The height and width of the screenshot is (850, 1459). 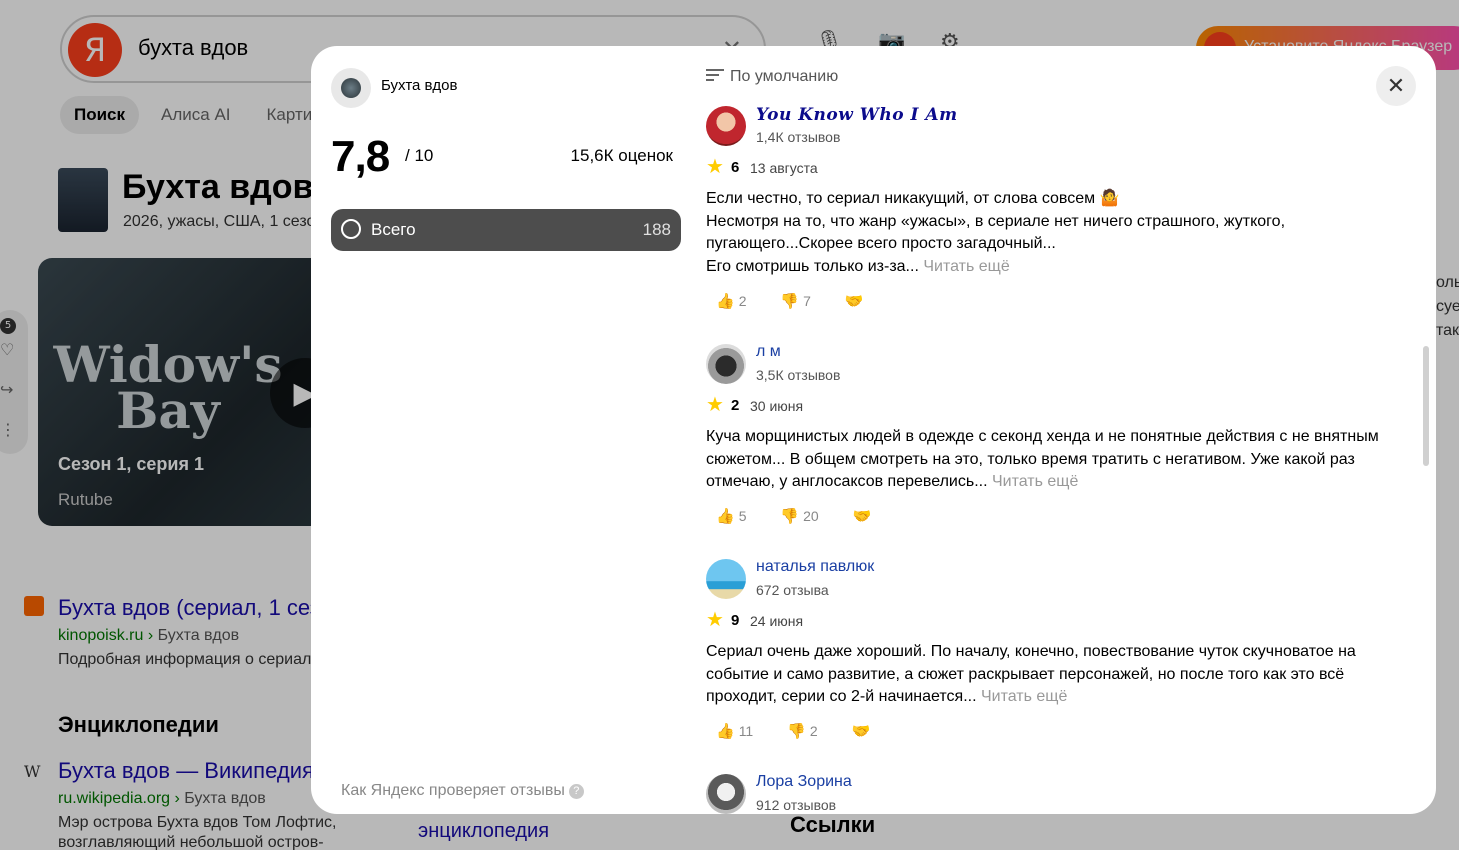 What do you see at coordinates (393, 229) in the screenshot?
I see `filter-label: Всего` at bounding box center [393, 229].